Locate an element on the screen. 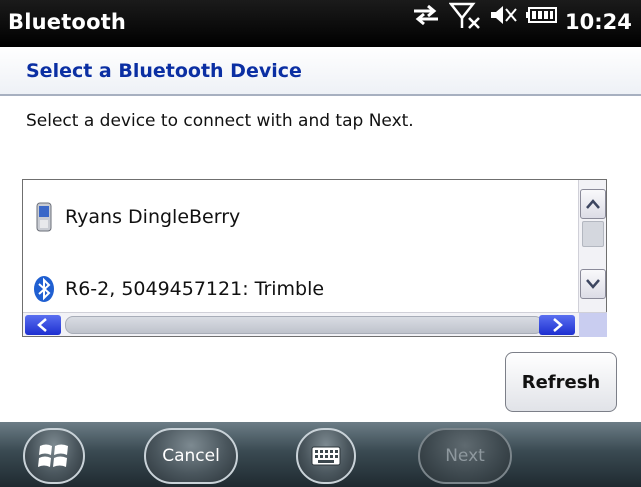 This screenshot has height=487, width=641. device-name: R6-2, 5049457121: Trimble is located at coordinates (195, 289).